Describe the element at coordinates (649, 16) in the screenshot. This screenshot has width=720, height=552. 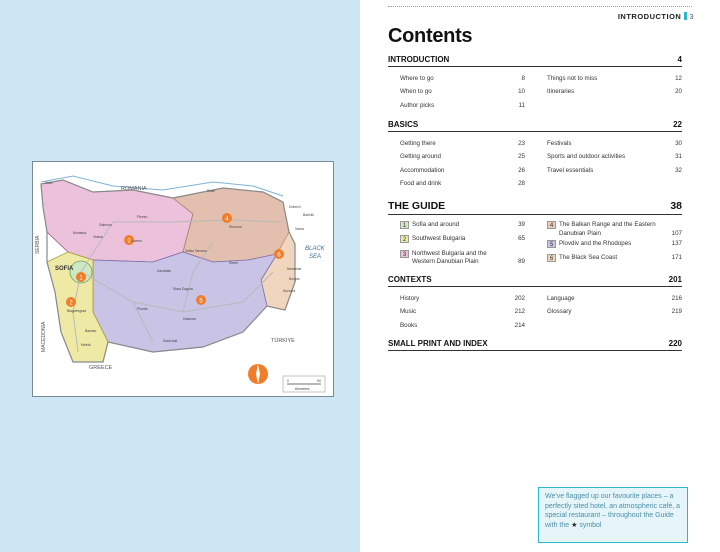
I see `running-head-title: INTRODUCTION` at that location.